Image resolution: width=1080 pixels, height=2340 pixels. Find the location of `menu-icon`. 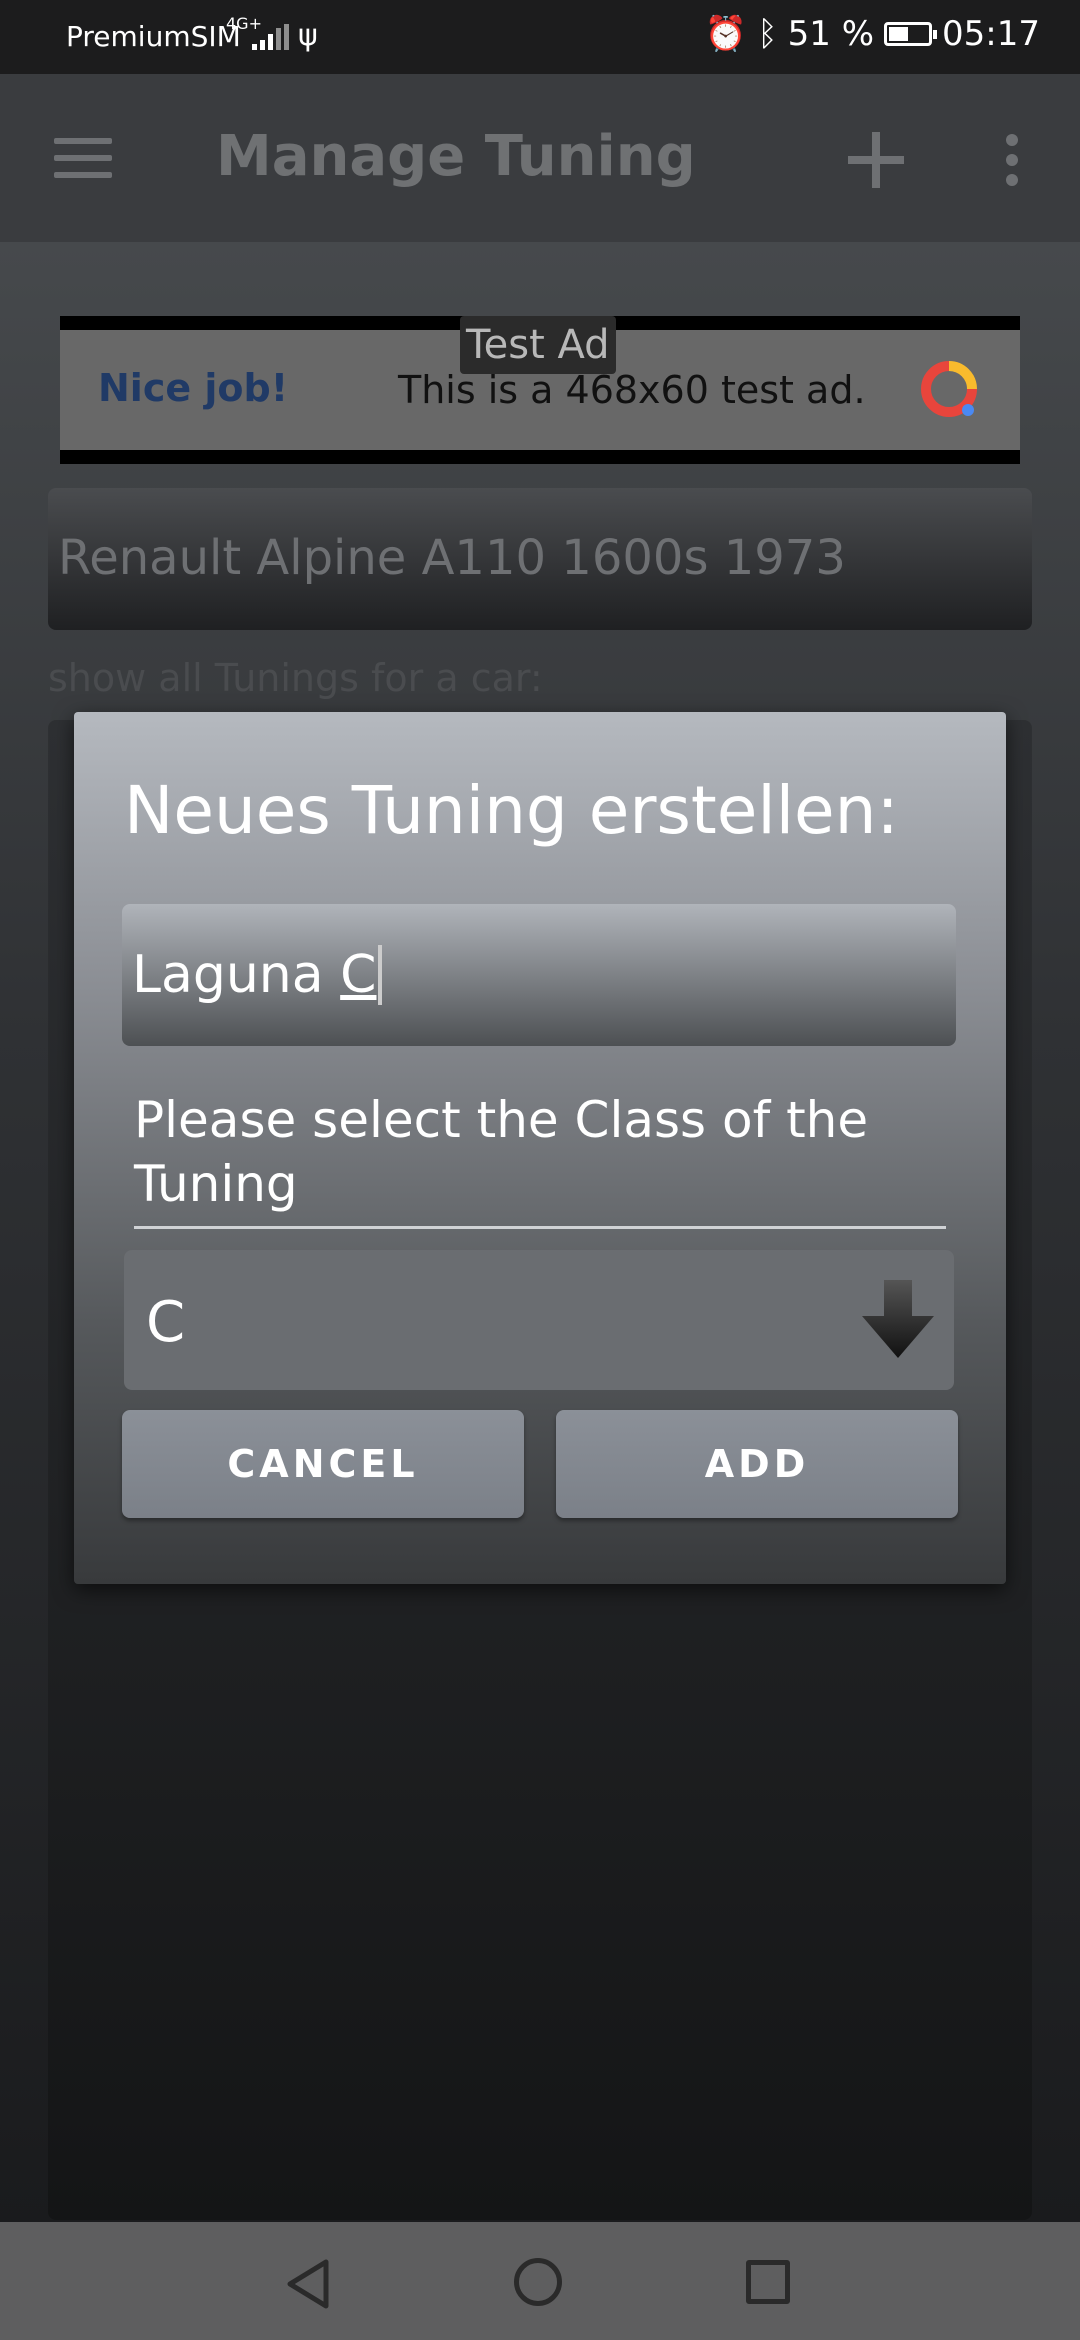

menu-icon is located at coordinates (83, 158).